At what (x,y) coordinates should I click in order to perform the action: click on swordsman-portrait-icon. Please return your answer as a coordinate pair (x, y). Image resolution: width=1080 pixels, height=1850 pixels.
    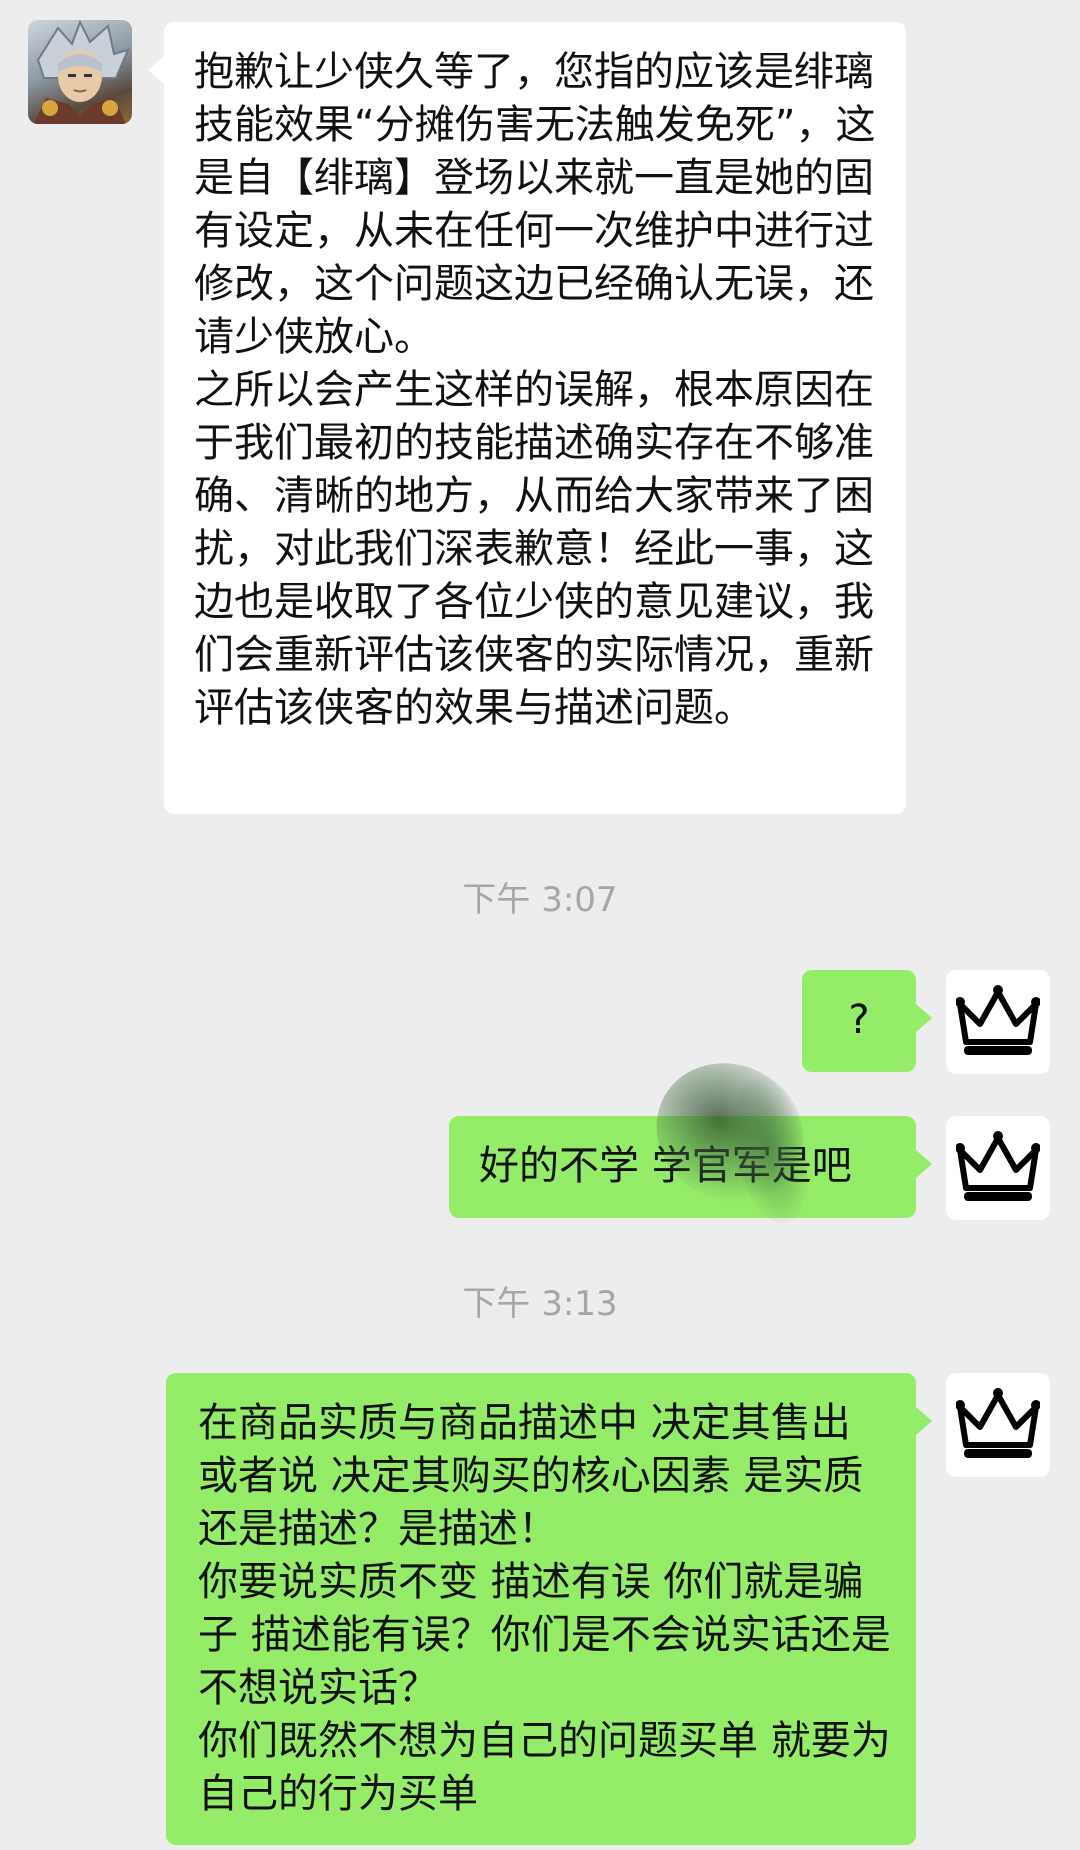
    Looking at the image, I should click on (82, 72).